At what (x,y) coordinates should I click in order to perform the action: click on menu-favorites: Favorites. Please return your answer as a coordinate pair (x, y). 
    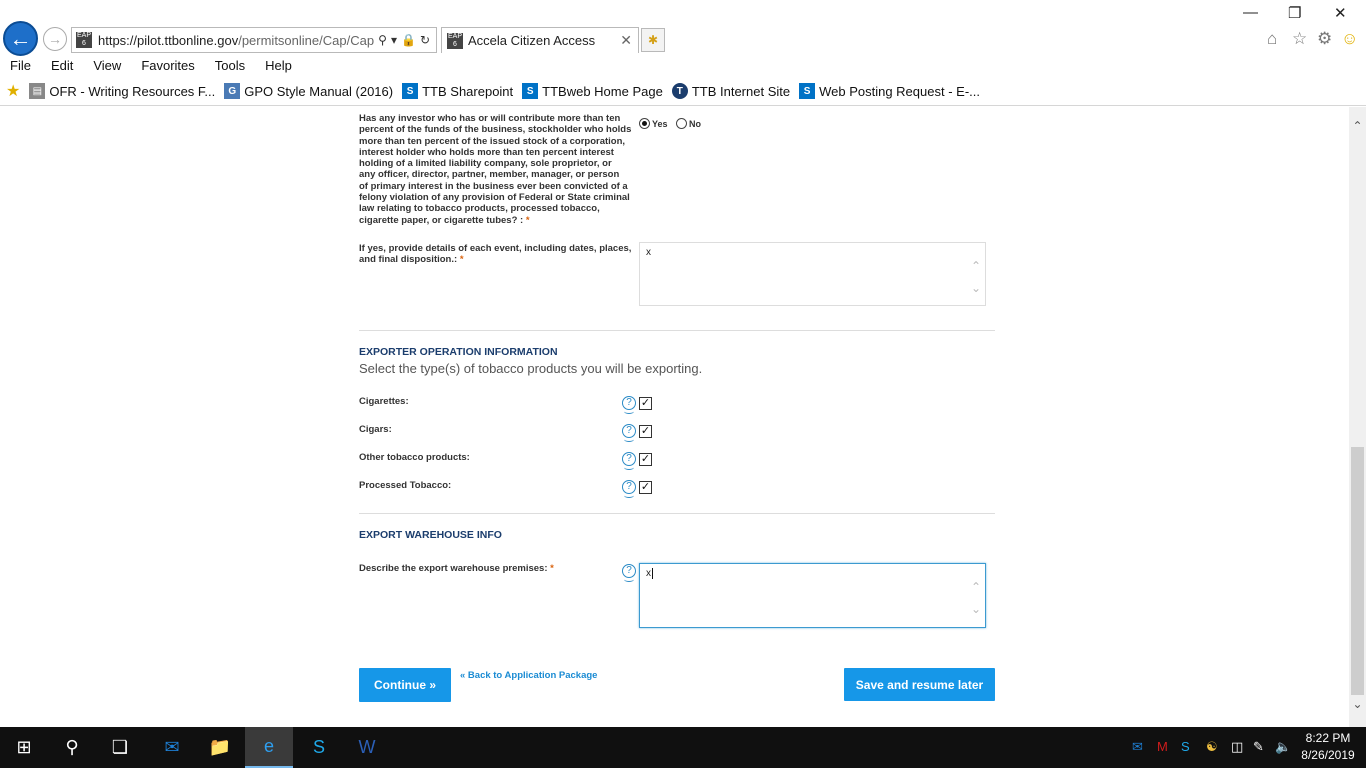
    Looking at the image, I should click on (167, 67).